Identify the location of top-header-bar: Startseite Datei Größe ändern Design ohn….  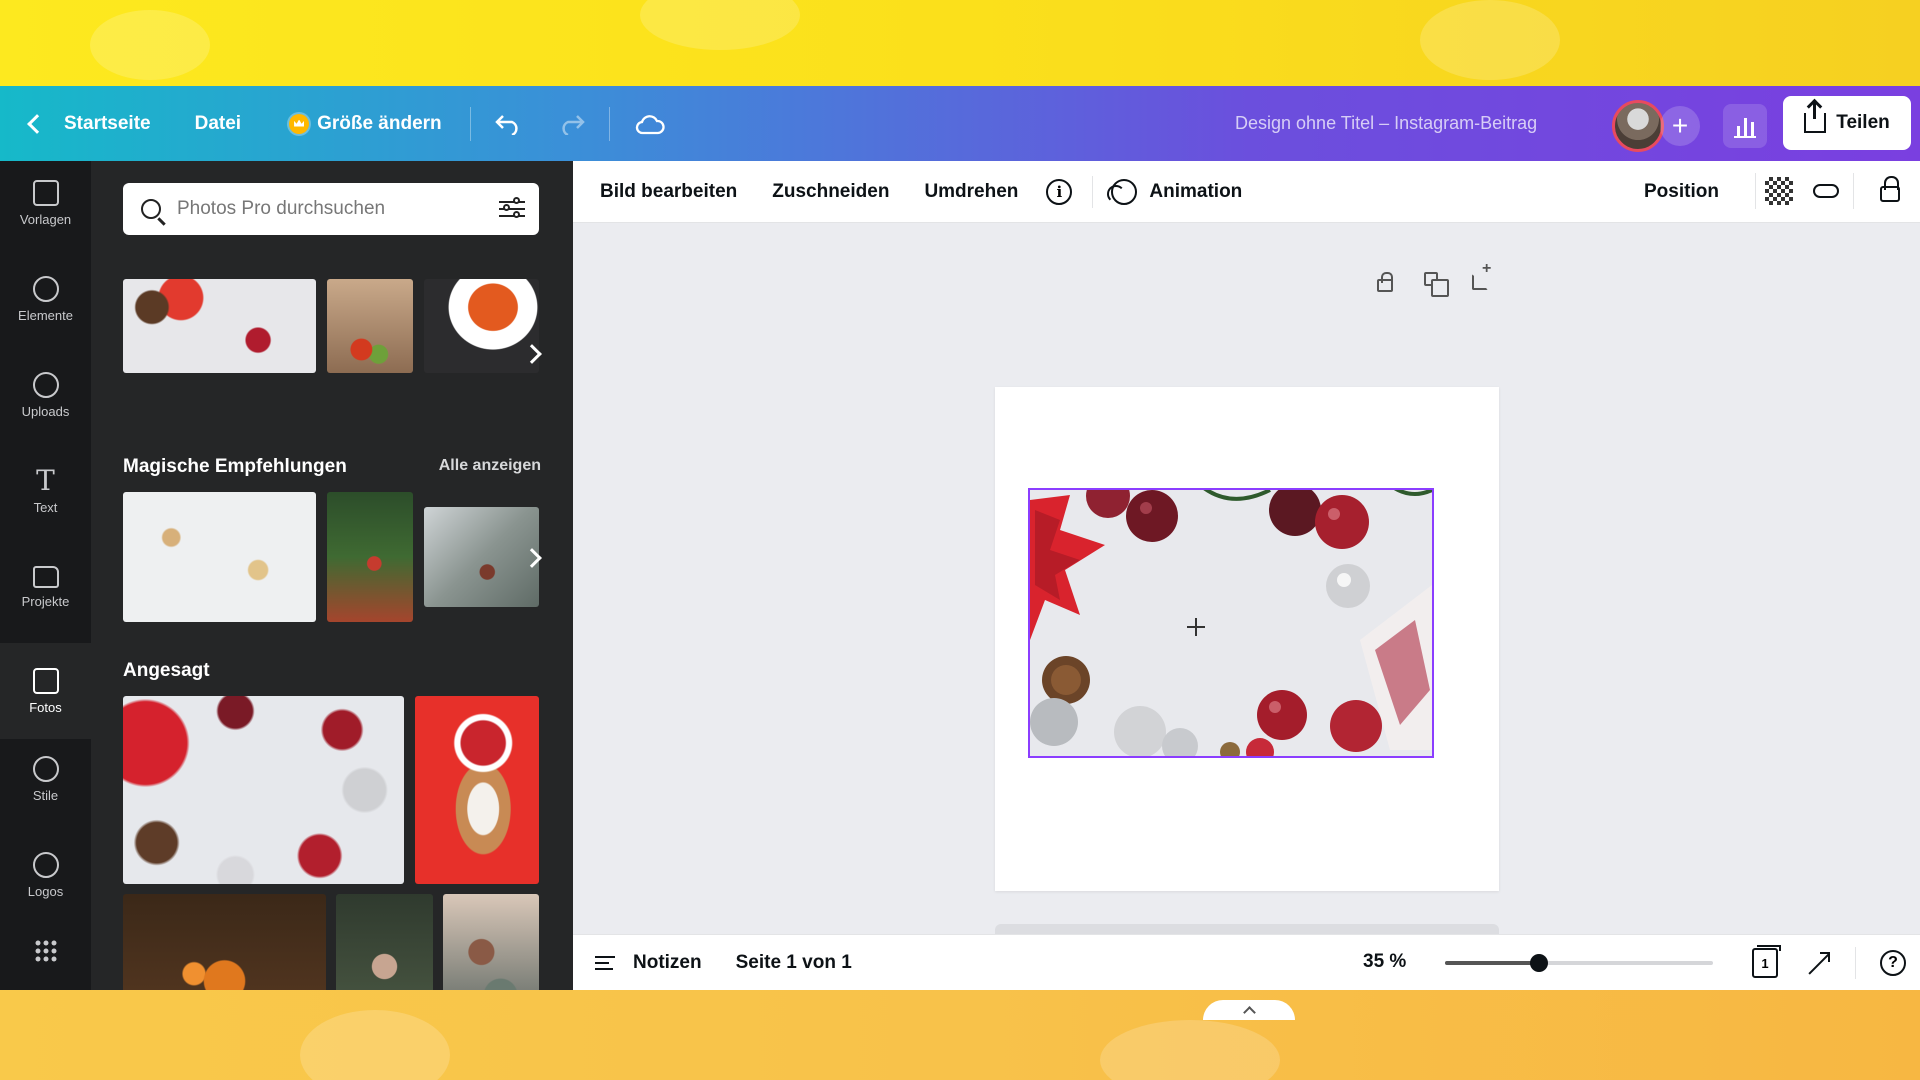
(960, 123).